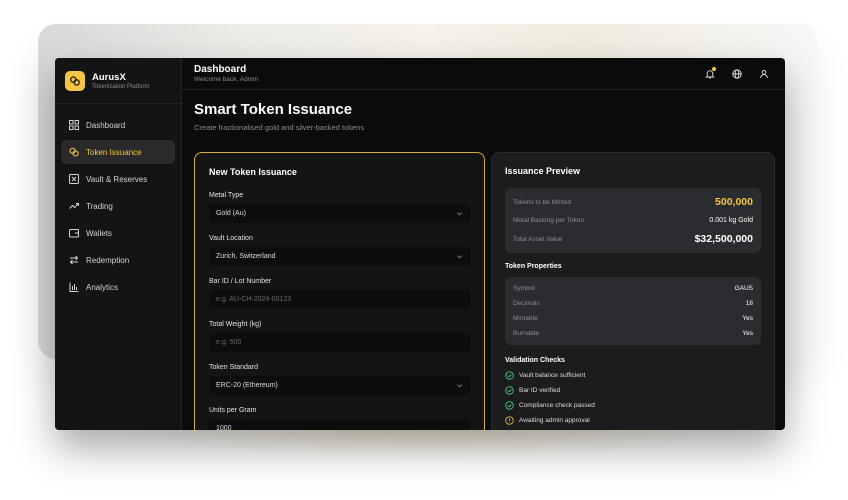 The width and height of the screenshot is (848, 500). I want to click on validation-label: Awaiting admin approval, so click(554, 420).